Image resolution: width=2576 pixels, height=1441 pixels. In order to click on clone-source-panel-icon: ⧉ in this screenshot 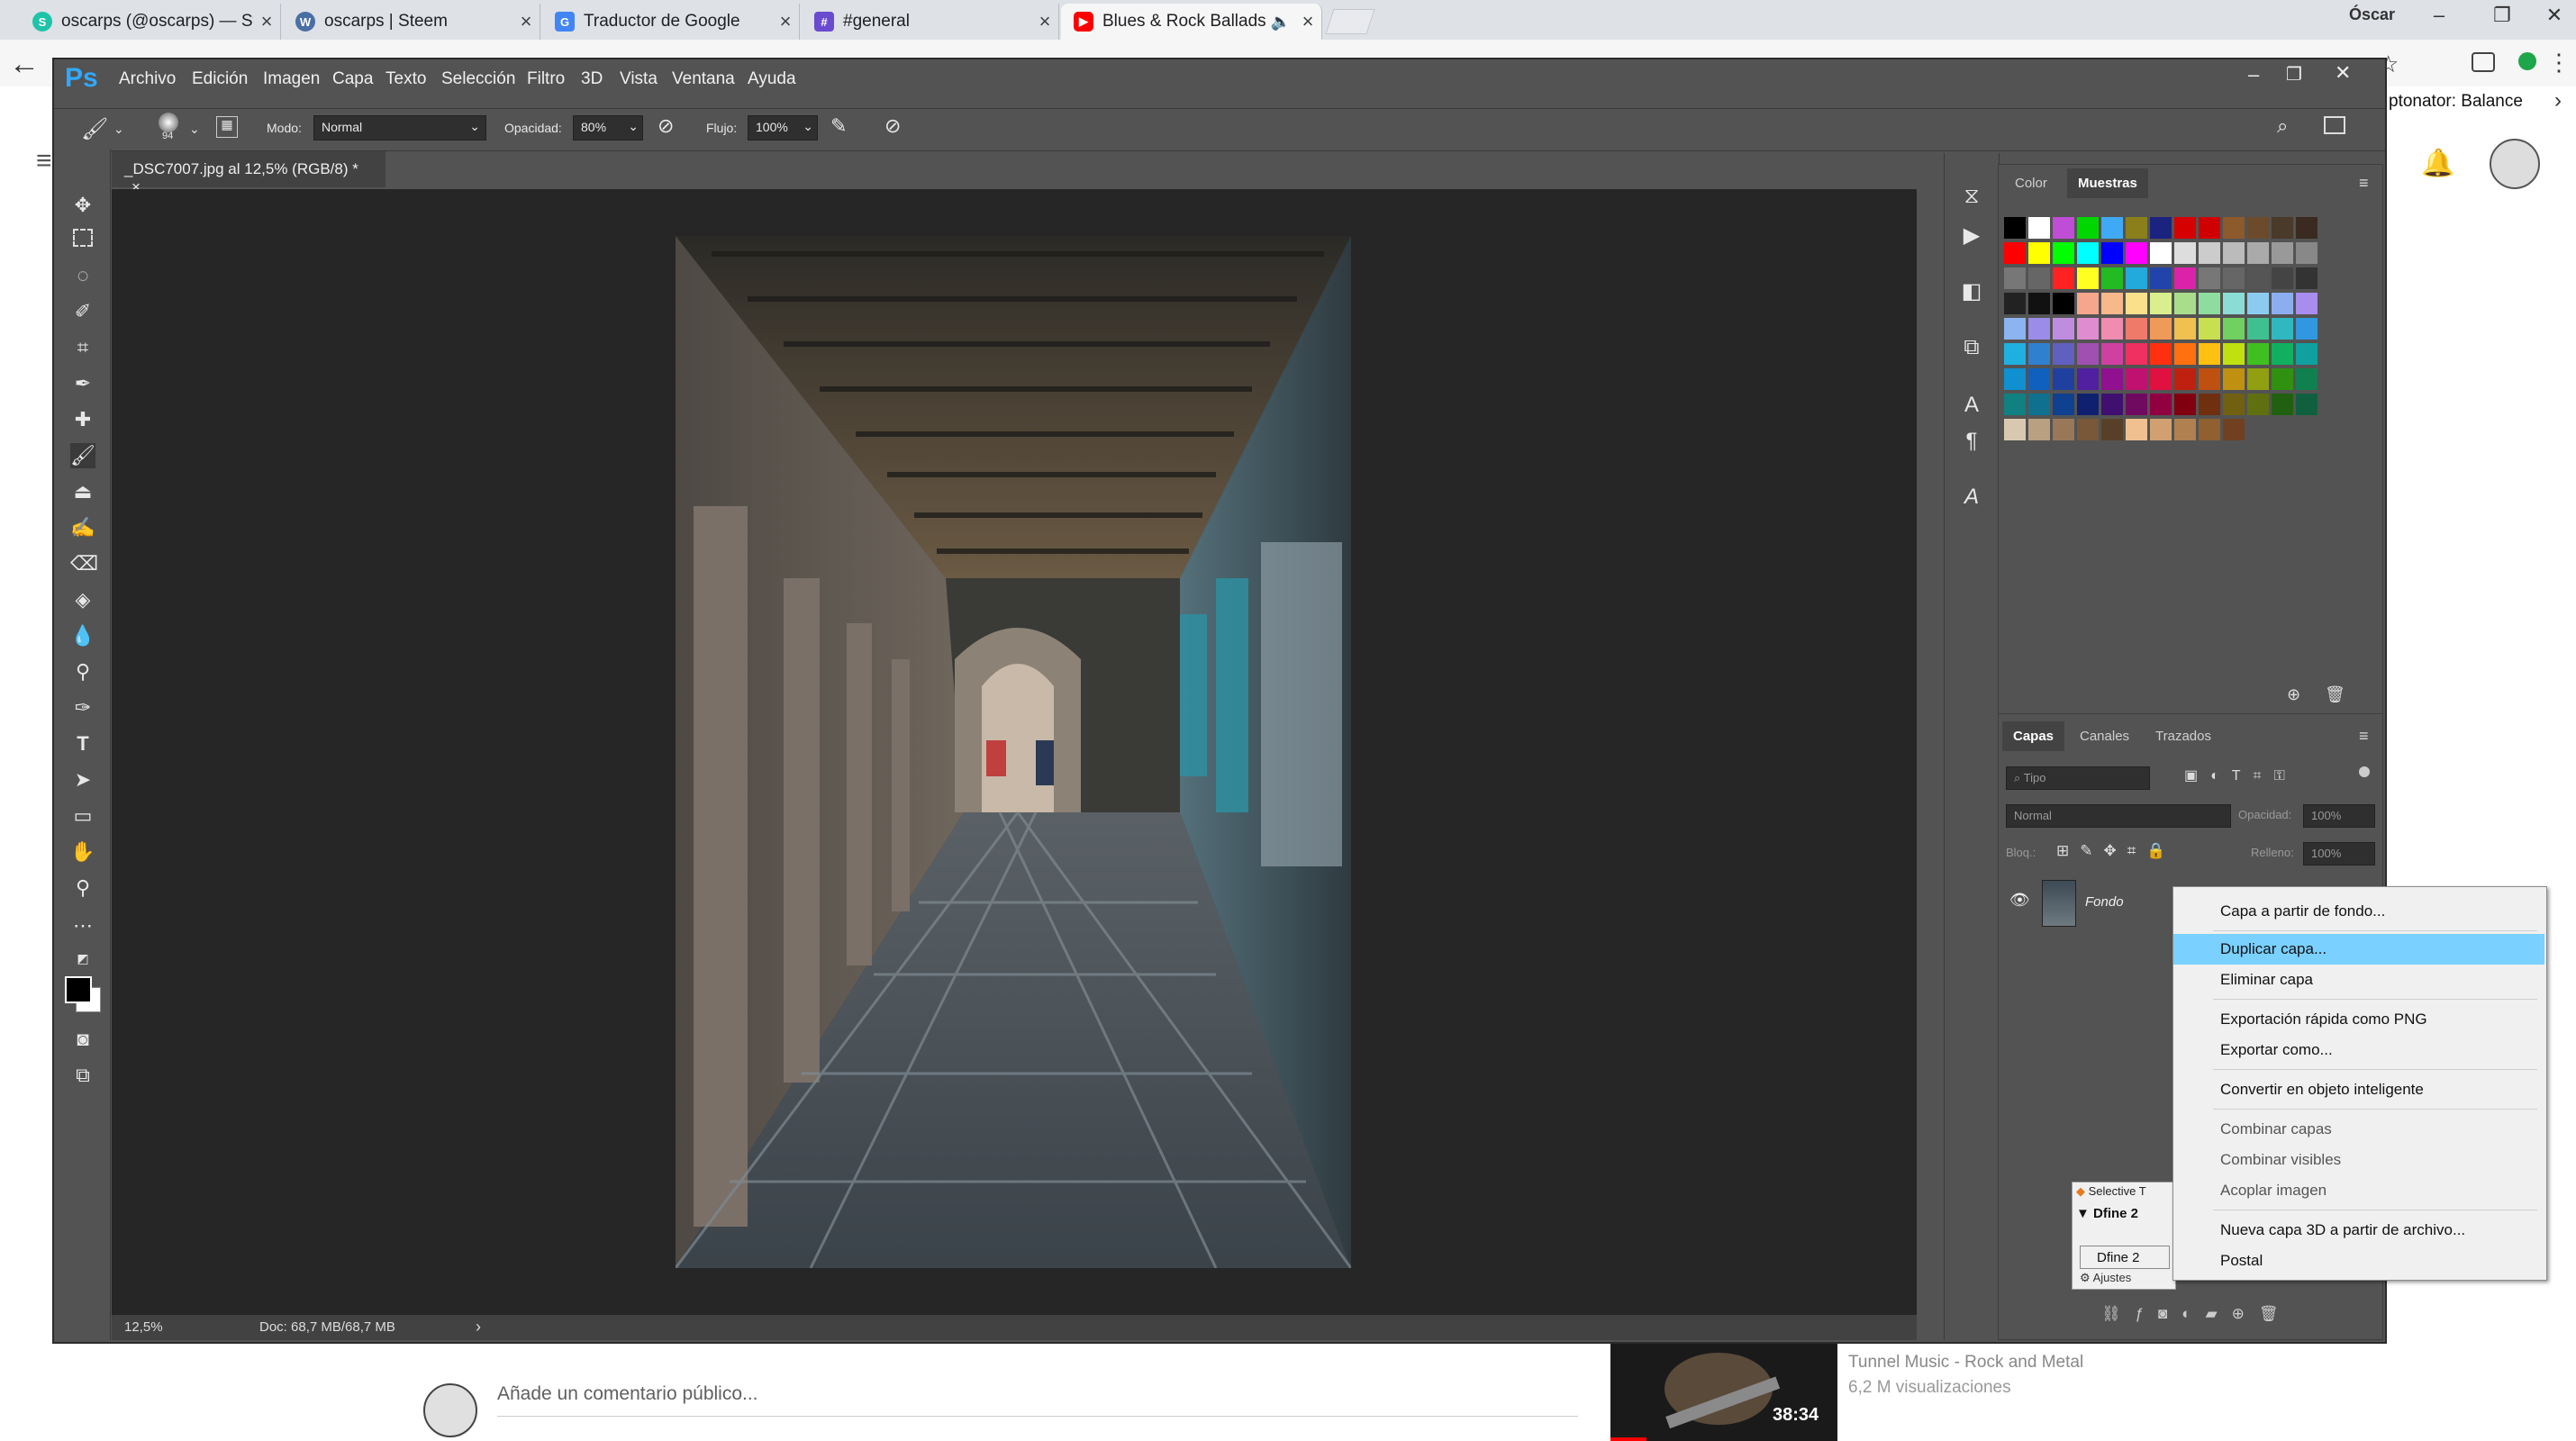, I will do `click(1971, 347)`.